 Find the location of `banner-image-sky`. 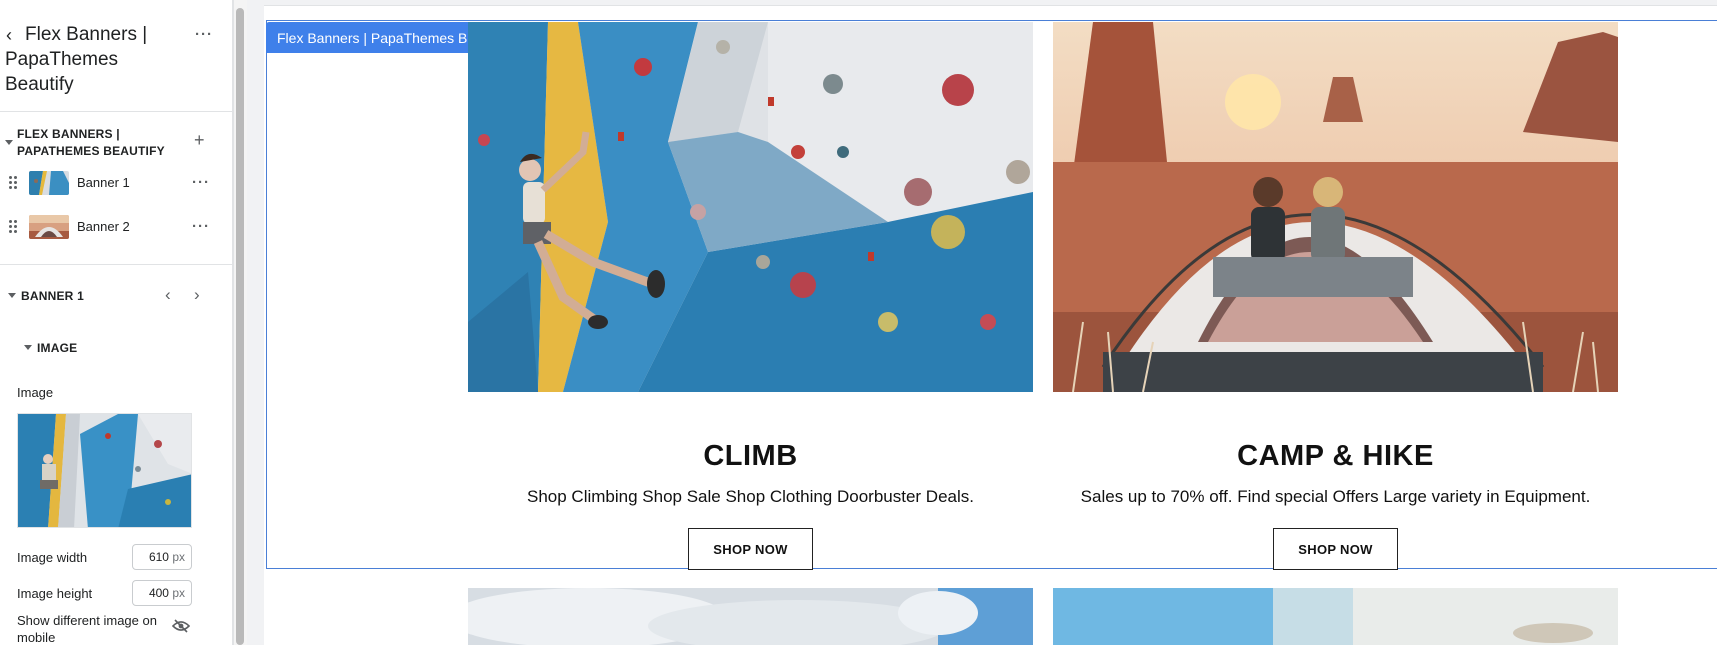

banner-image-sky is located at coordinates (750, 616).